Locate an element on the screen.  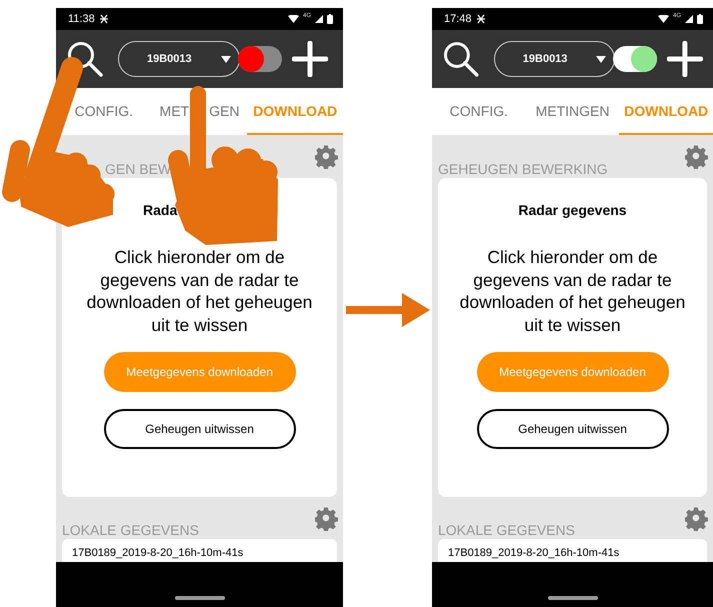
card-title: Rada is located at coordinates (160, 210).